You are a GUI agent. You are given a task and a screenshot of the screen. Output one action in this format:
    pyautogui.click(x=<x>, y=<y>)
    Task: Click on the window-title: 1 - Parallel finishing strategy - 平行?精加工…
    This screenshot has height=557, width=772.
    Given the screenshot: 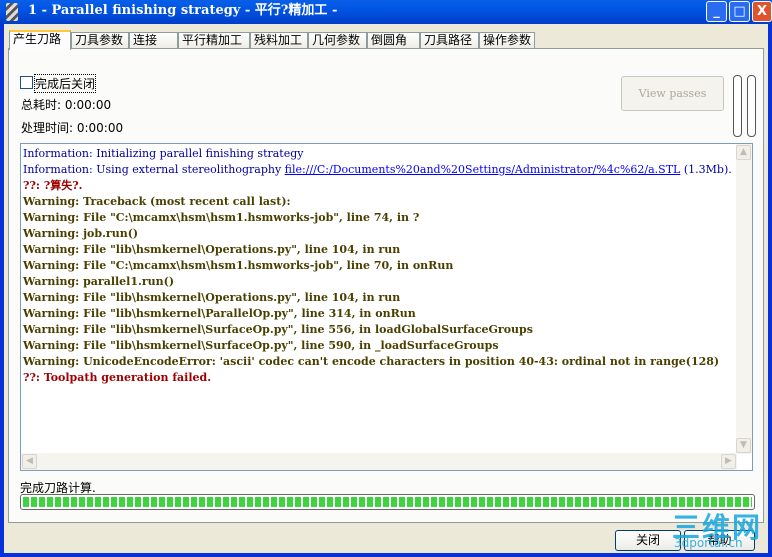 What is the action you would take?
    pyautogui.click(x=183, y=10)
    